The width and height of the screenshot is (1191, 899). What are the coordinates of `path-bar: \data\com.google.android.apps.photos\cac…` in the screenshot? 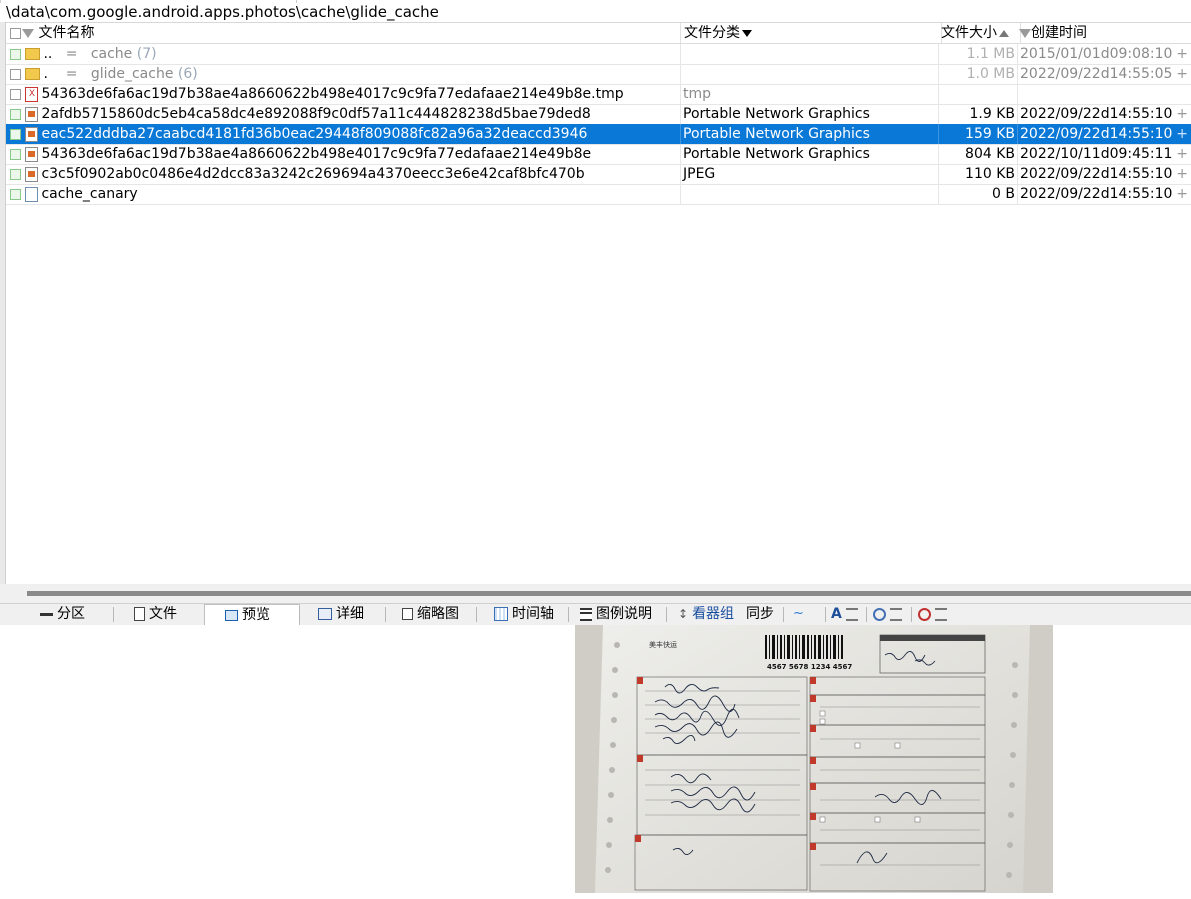 It's located at (595, 11).